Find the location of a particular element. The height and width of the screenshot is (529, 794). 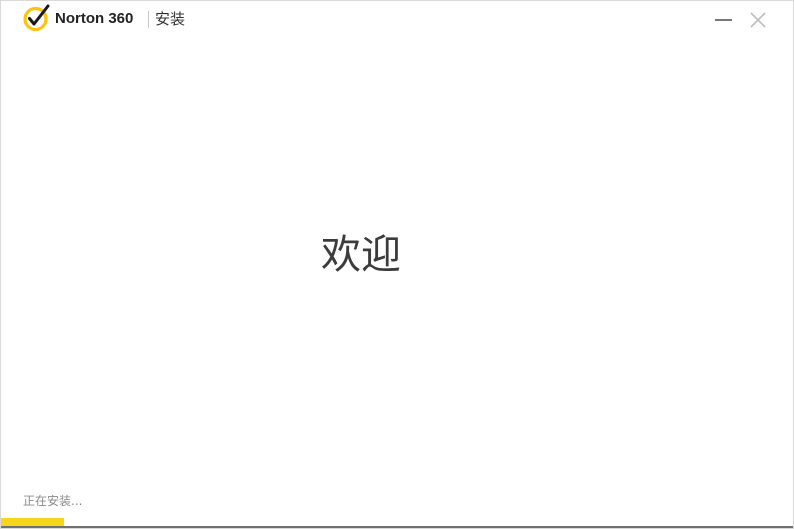

title-bar: Norton 360 安装 is located at coordinates (397, 20).